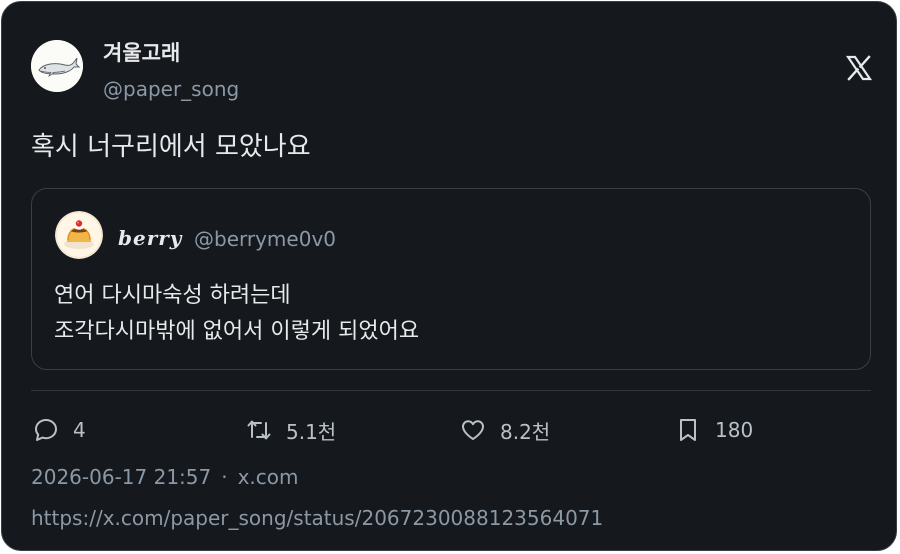 Image resolution: width=900 pixels, height=554 pixels. Describe the element at coordinates (311, 431) in the screenshot. I see `retweet-count: 5.1천` at that location.